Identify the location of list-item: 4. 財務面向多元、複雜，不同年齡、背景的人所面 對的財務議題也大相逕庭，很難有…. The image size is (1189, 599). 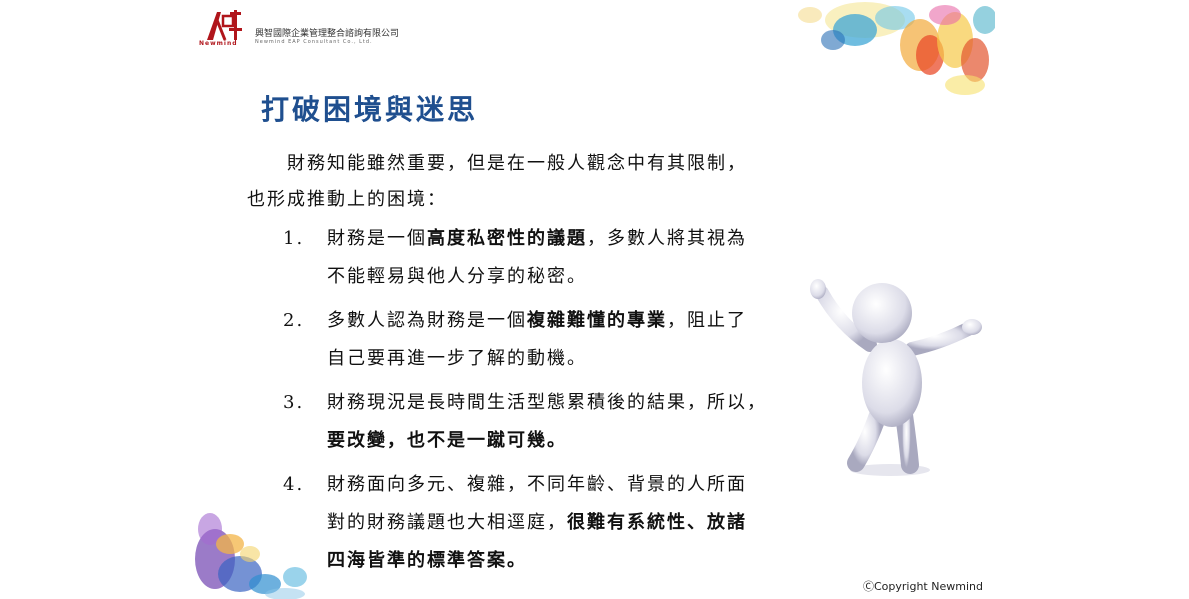
(553, 523).